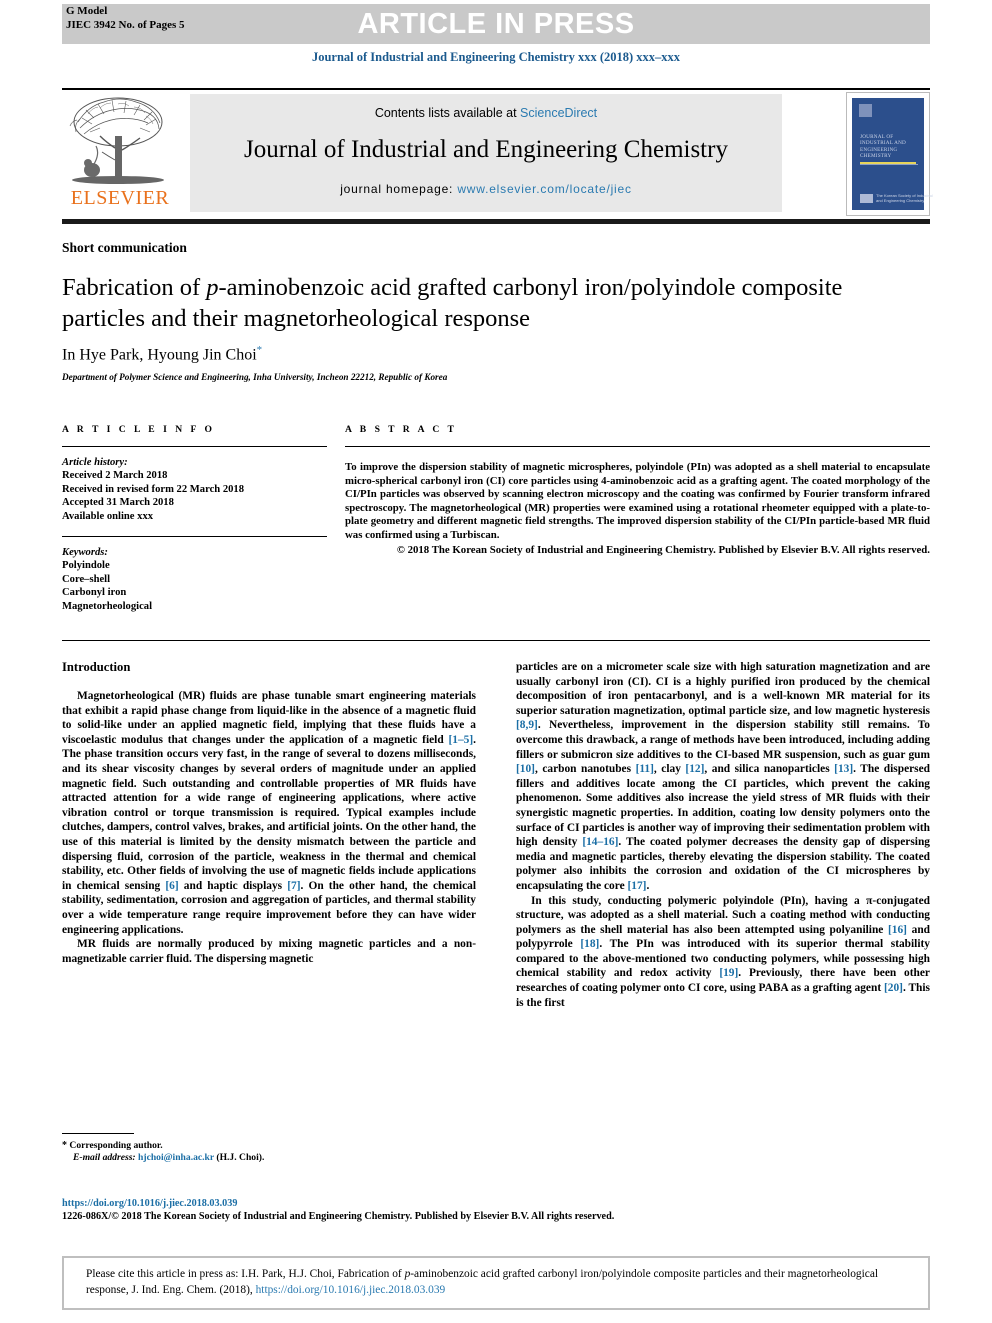  Describe the element at coordinates (889, 164) in the screenshot. I see `cover-footline` at that location.